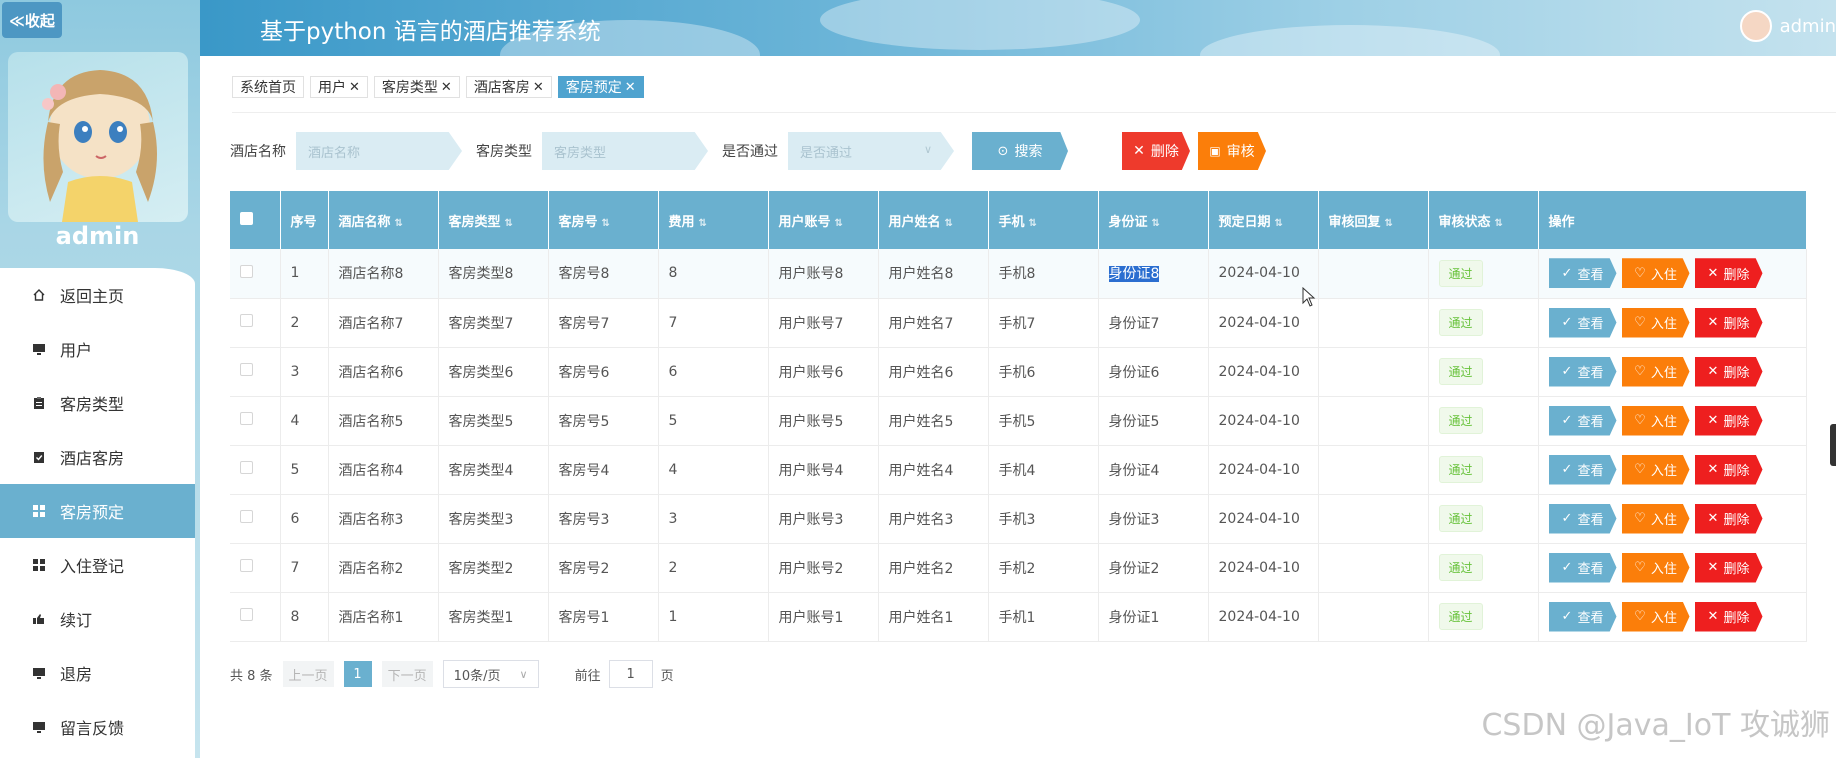 Image resolution: width=1836 pixels, height=758 pixels. What do you see at coordinates (97, 673) in the screenshot?
I see `sidebar-item-checkout: 退房` at bounding box center [97, 673].